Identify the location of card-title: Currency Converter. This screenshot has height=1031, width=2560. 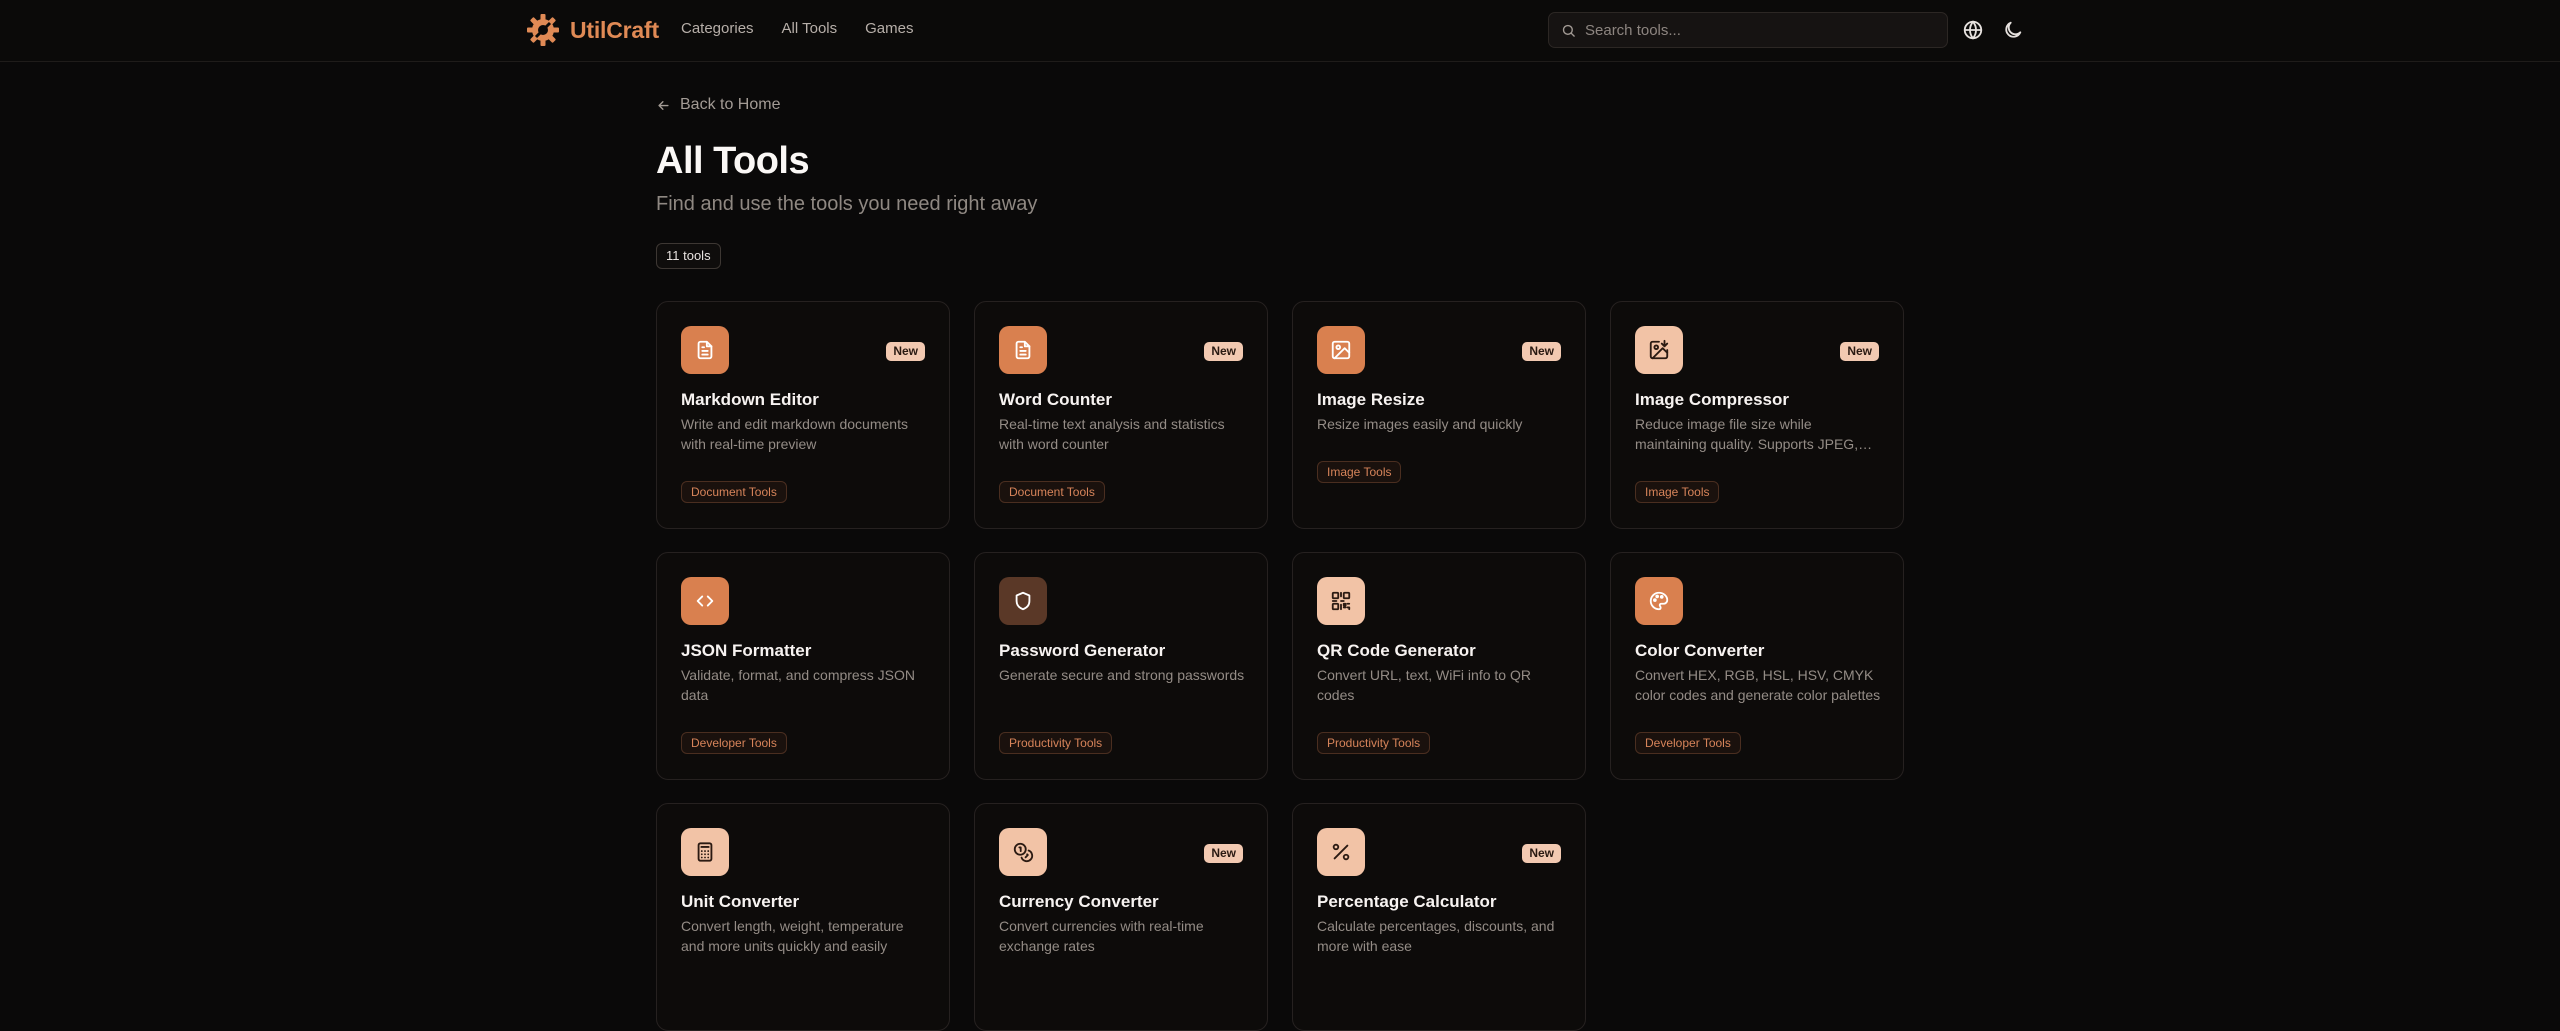
(1079, 901).